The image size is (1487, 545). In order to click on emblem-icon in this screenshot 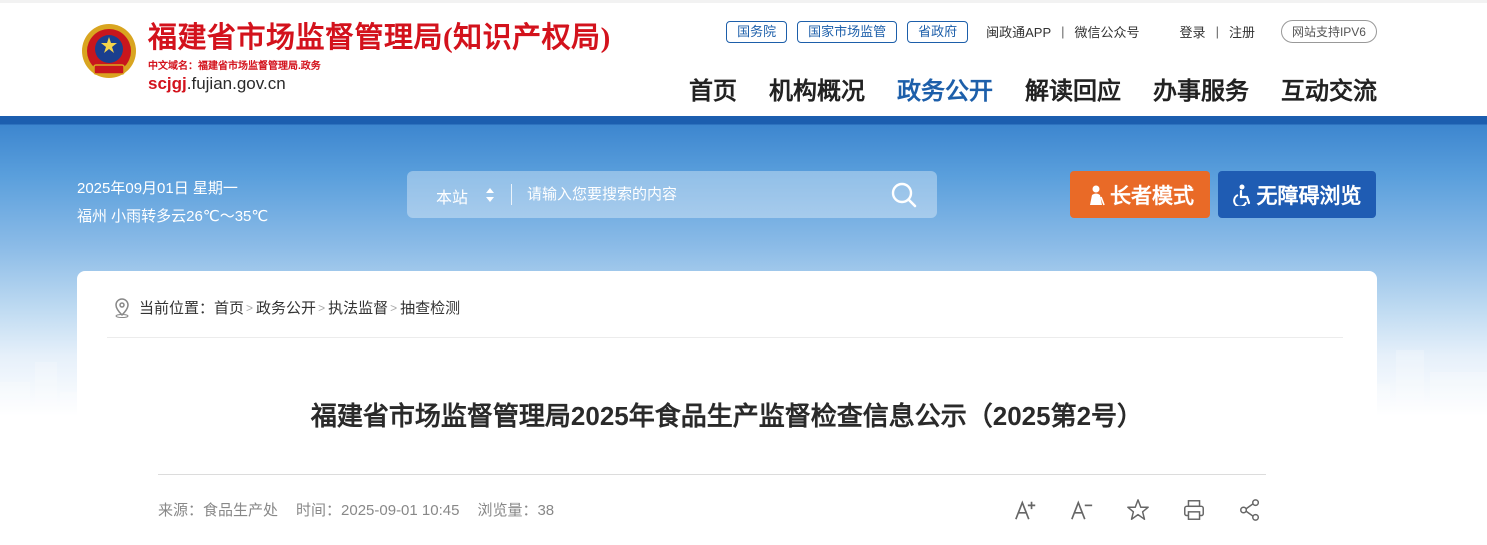, I will do `click(109, 51)`.